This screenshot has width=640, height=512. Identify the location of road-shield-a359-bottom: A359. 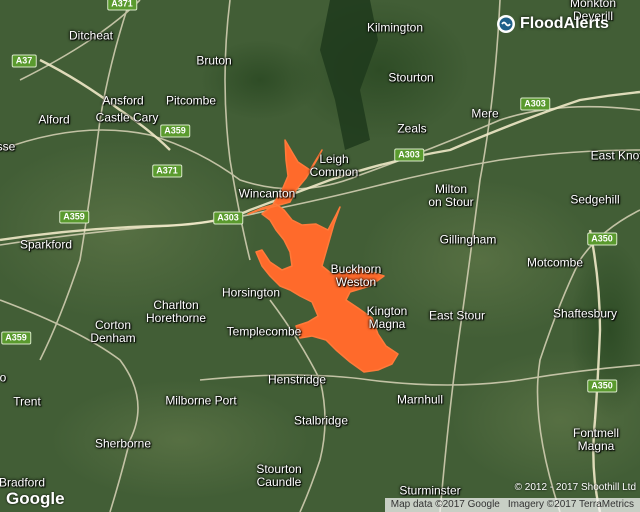
(16, 338).